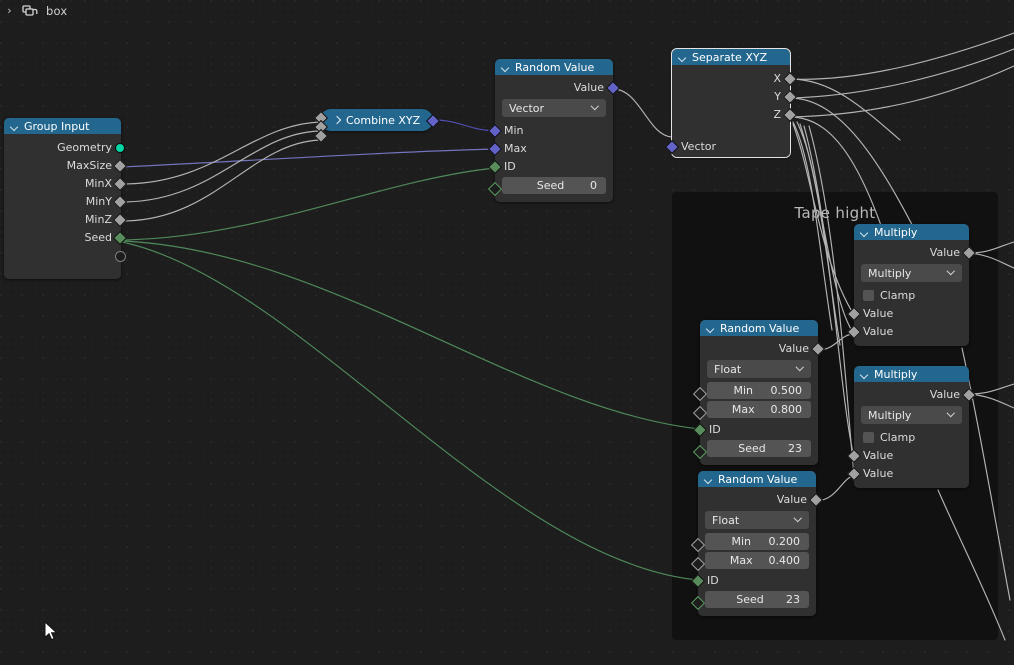 Image resolution: width=1014 pixels, height=665 pixels. Describe the element at coordinates (795, 448) in the screenshot. I see `field-value: 23` at that location.